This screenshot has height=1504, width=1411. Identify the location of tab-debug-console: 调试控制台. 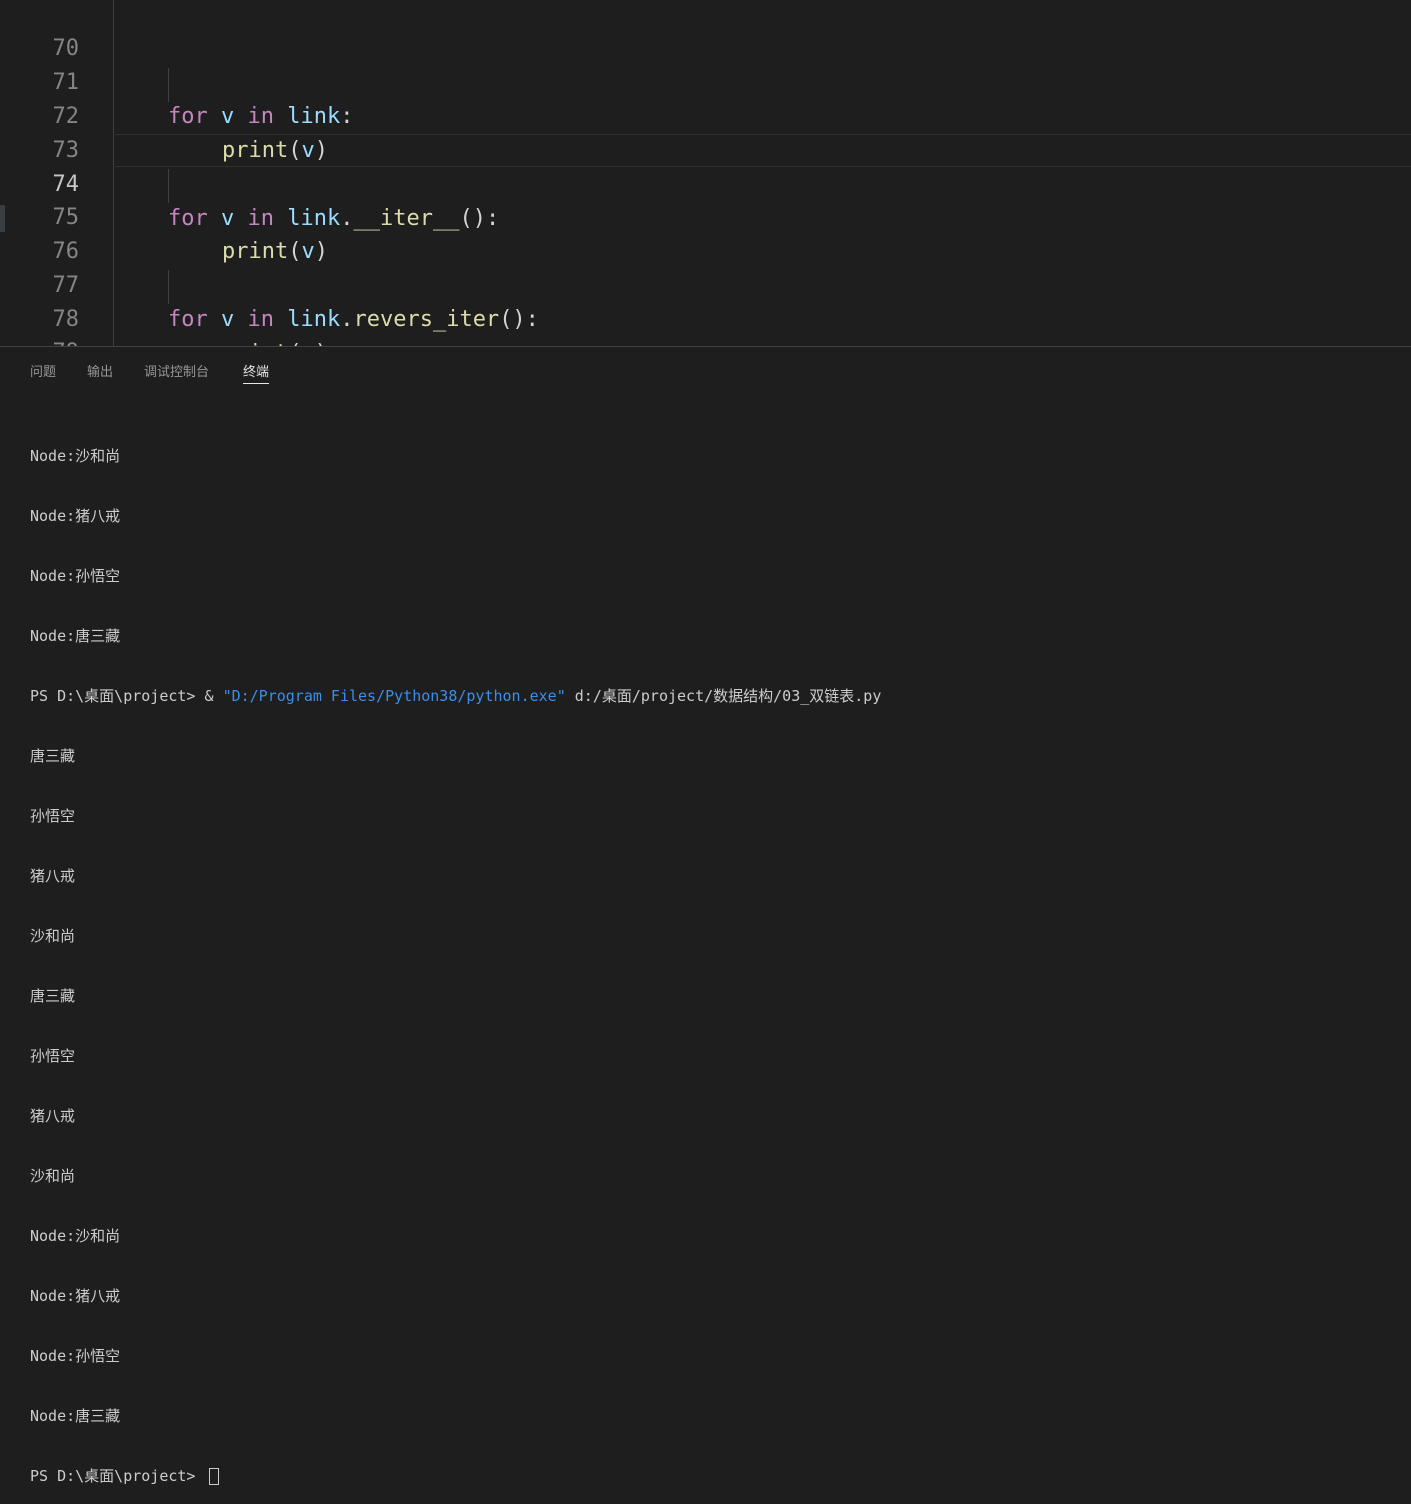
(176, 370).